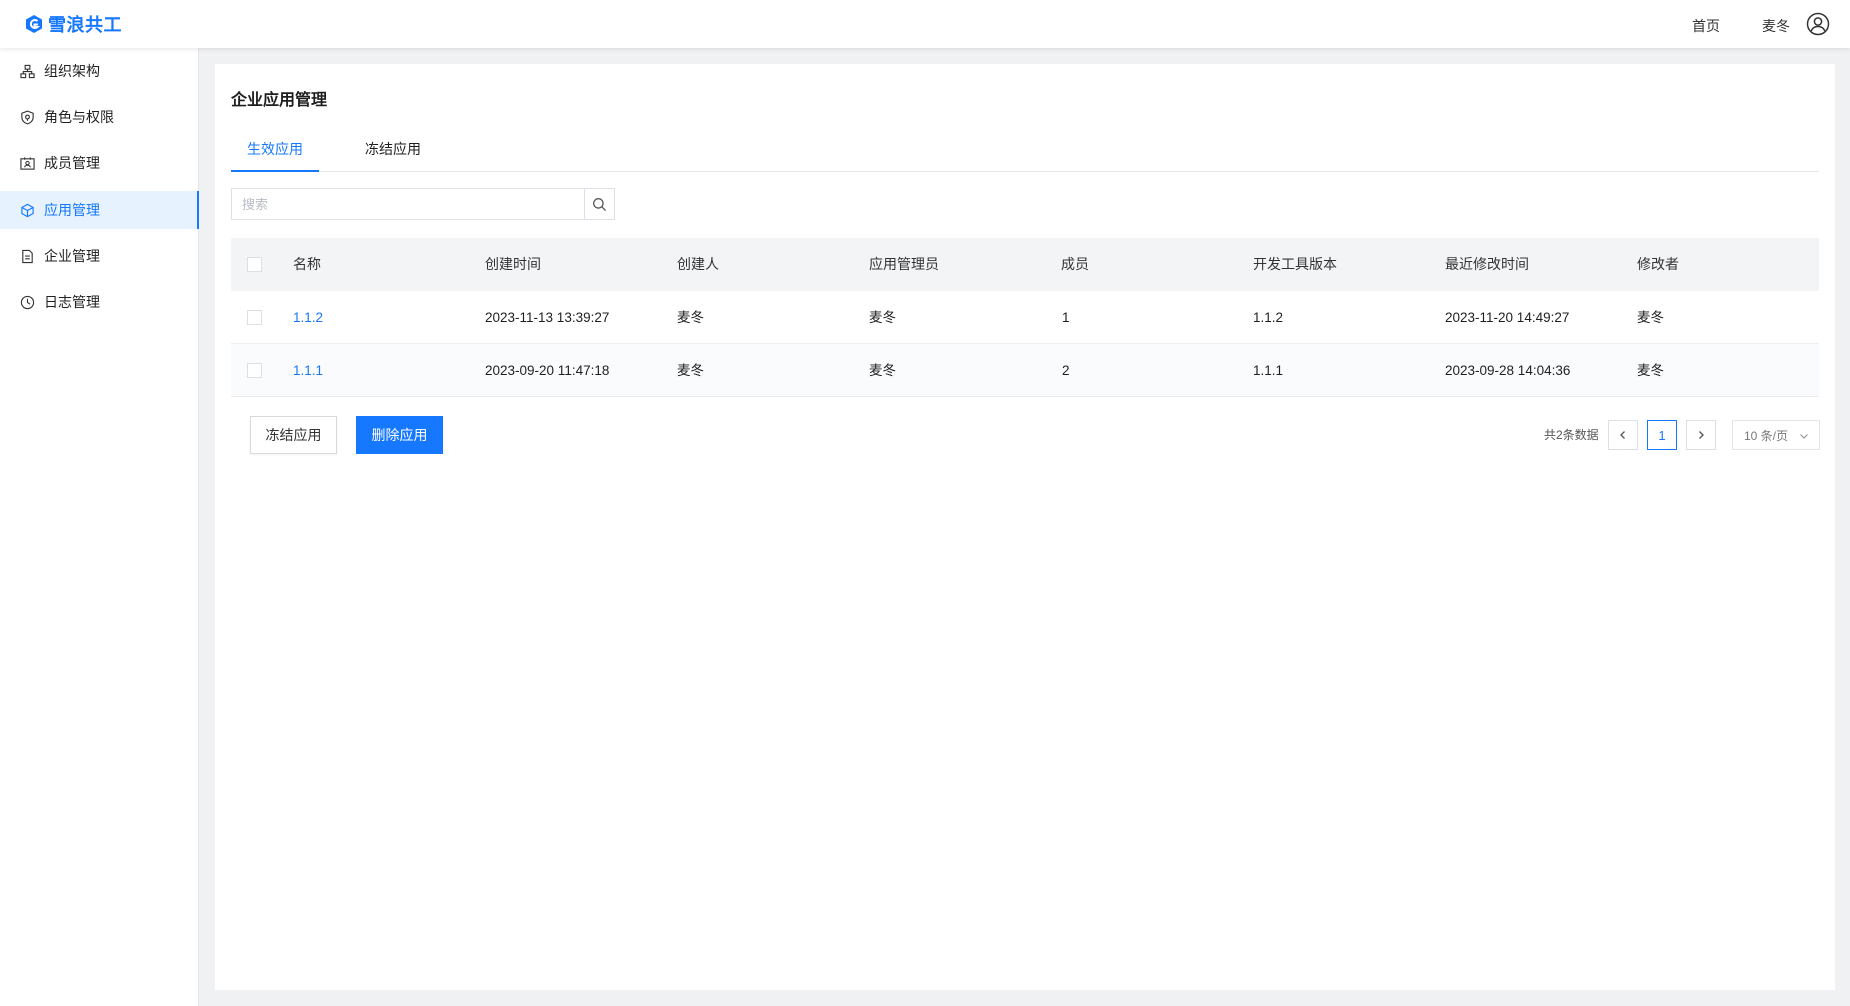  I want to click on document-icon, so click(27, 256).